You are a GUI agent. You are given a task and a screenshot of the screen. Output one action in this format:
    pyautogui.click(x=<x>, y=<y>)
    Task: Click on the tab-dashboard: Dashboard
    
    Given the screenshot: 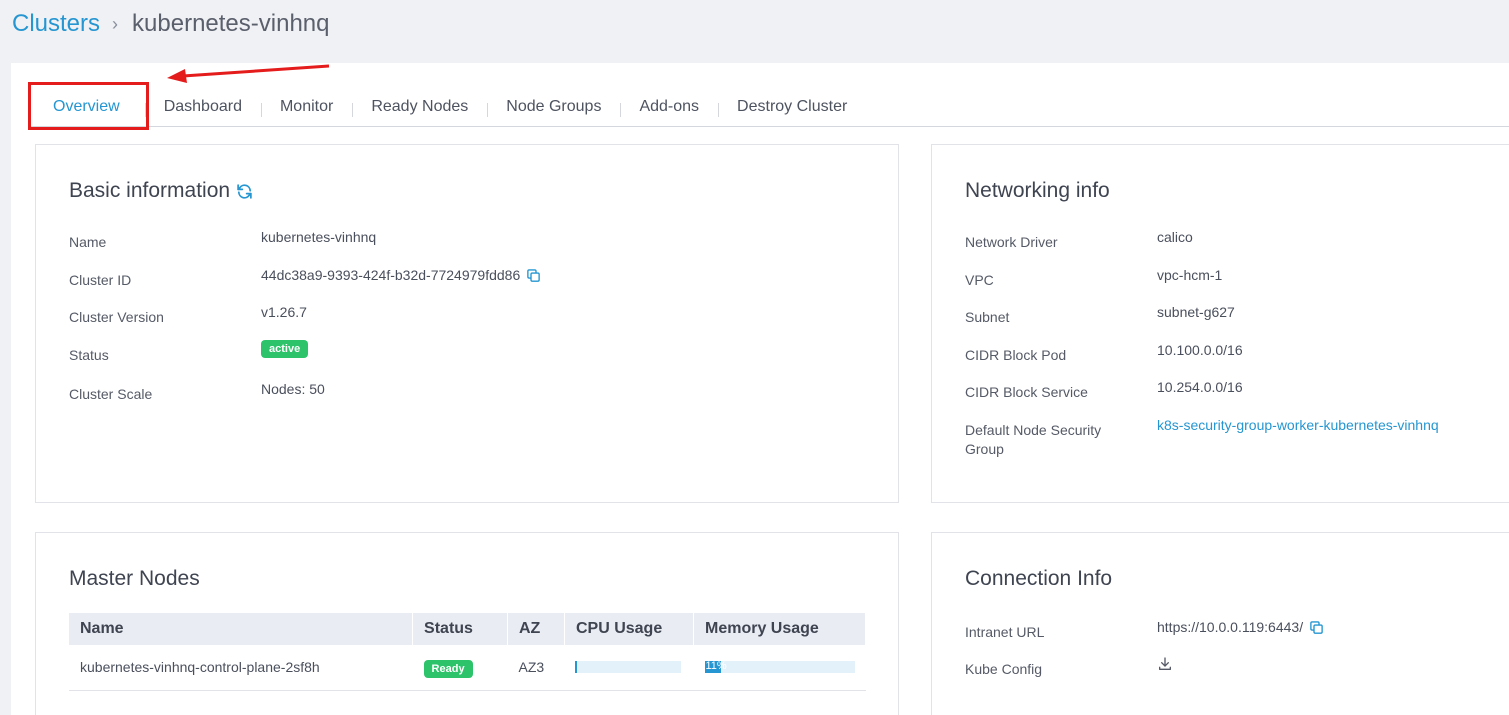 What is the action you would take?
    pyautogui.click(x=202, y=106)
    